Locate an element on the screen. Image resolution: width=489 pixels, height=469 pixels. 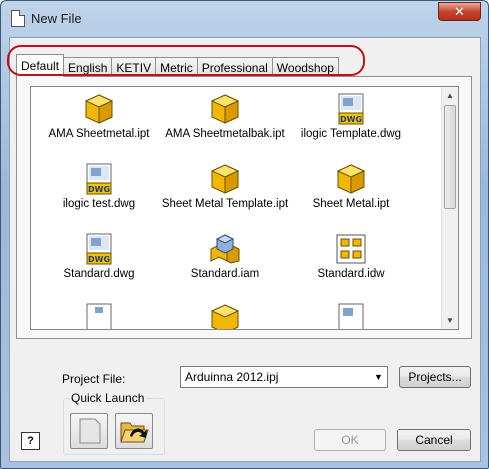
window-title: New File is located at coordinates (56, 18).